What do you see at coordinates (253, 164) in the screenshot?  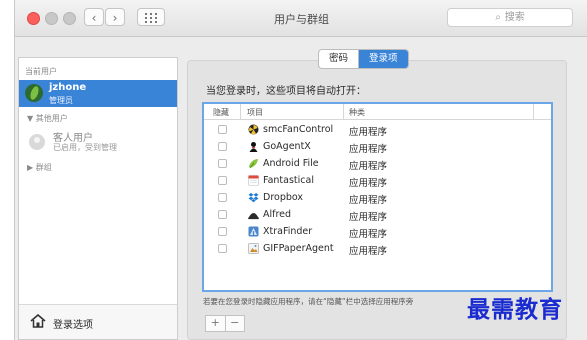 I see `android-file-icon` at bounding box center [253, 164].